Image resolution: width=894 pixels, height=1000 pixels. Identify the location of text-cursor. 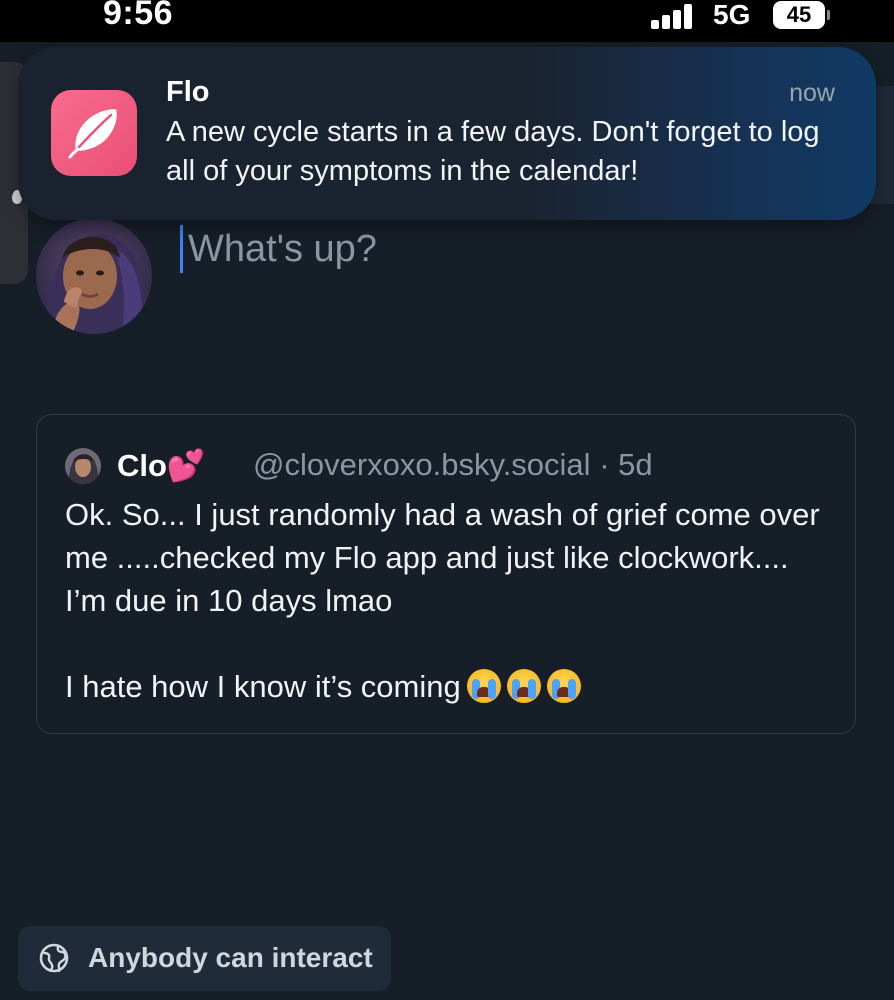
(181, 249).